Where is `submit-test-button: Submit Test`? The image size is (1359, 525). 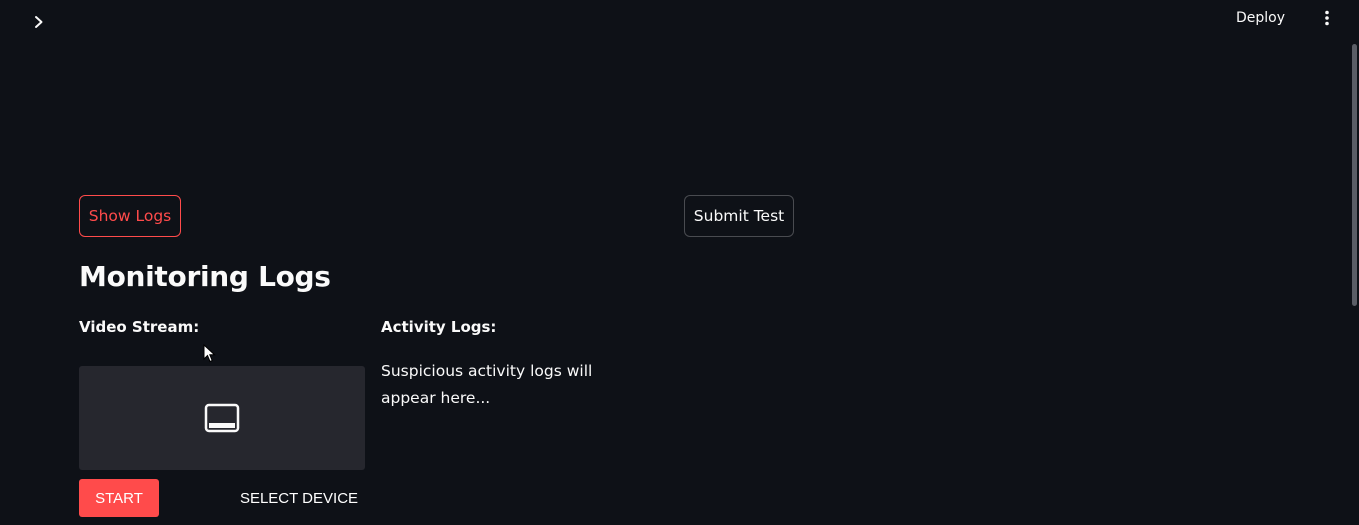
submit-test-button: Submit Test is located at coordinates (739, 216).